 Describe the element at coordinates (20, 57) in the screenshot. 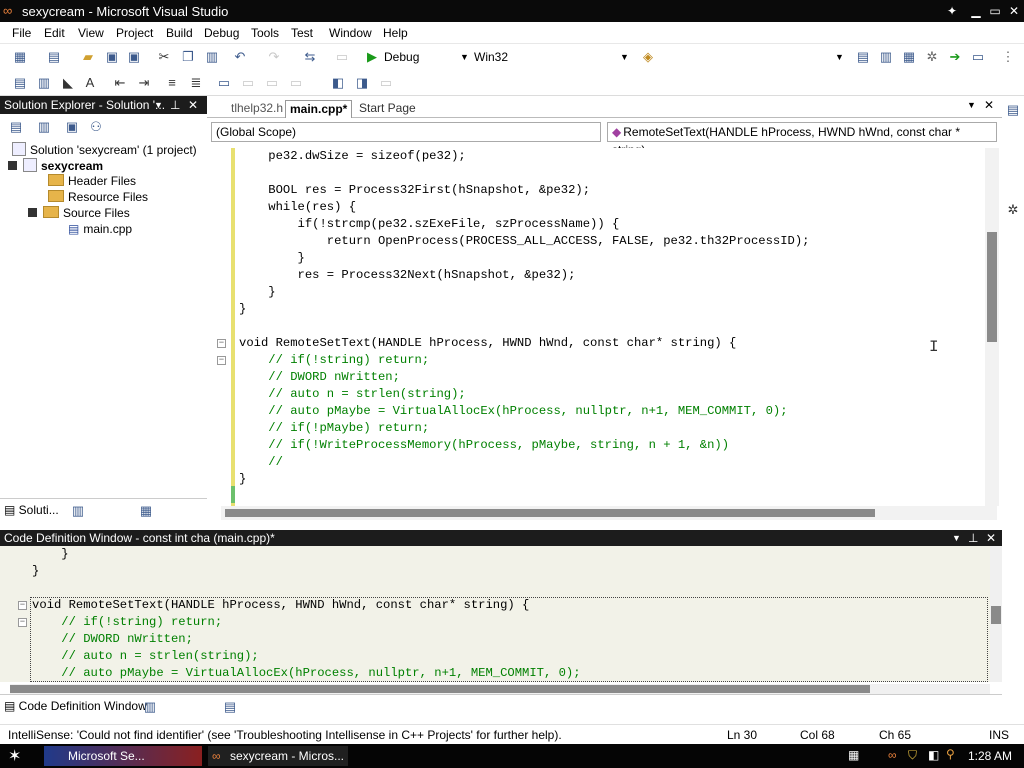

I see `new-project-icon: ▦` at that location.